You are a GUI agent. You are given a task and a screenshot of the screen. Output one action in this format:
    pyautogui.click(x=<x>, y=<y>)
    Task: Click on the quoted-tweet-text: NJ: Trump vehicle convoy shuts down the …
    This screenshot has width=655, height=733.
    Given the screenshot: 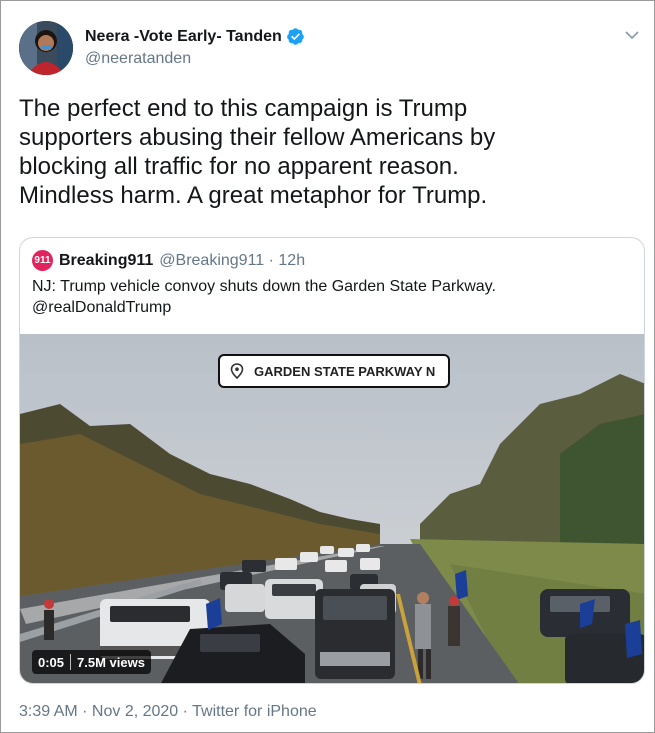 What is the action you would take?
    pyautogui.click(x=332, y=297)
    